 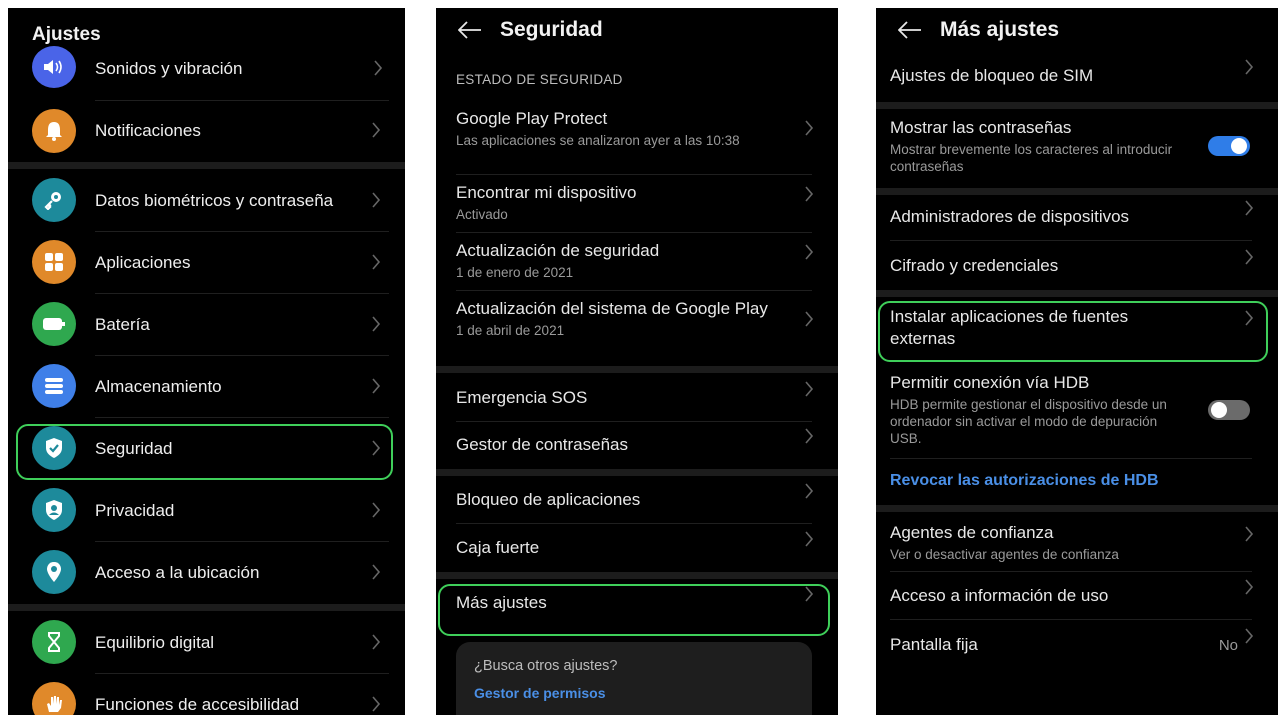 What do you see at coordinates (972, 532) in the screenshot?
I see `row-label: Agentes de confianza` at bounding box center [972, 532].